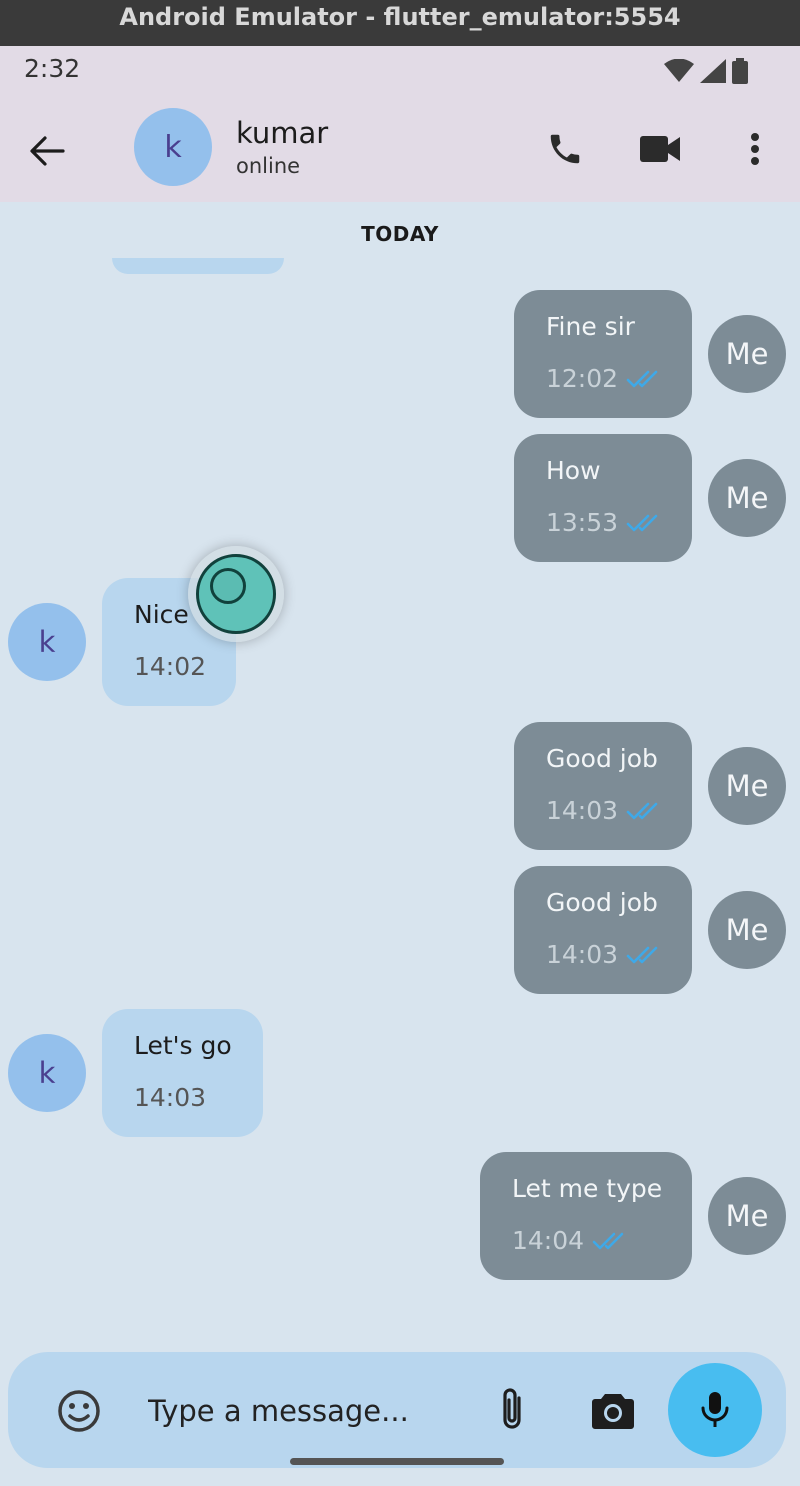  I want to click on back-arrow-icon, so click(47, 151).